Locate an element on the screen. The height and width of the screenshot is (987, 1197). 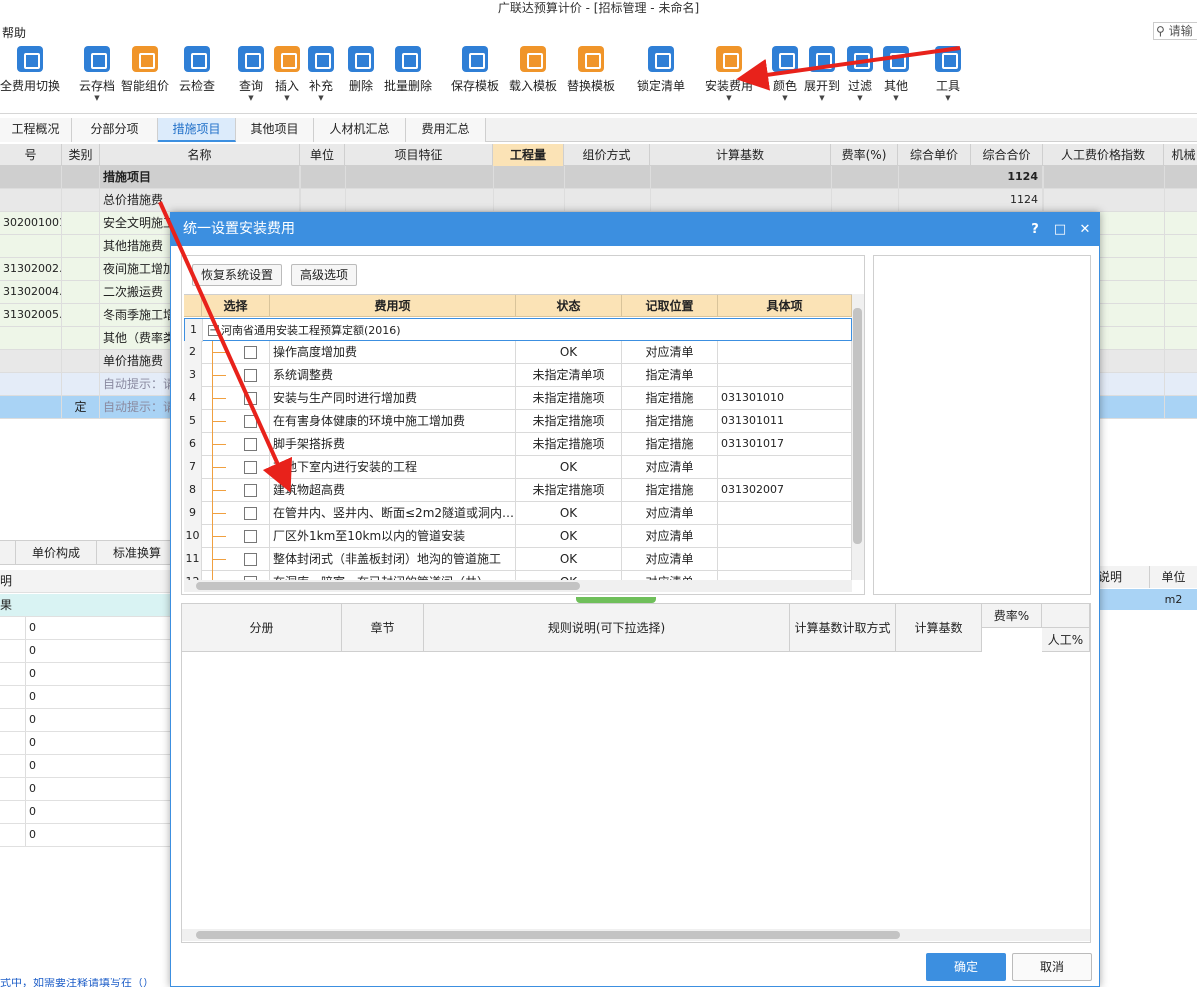
fee-item-row: 10 厂区外1km至10km以内的管道安装 OK 对应清单 is located at coordinates (518, 536).